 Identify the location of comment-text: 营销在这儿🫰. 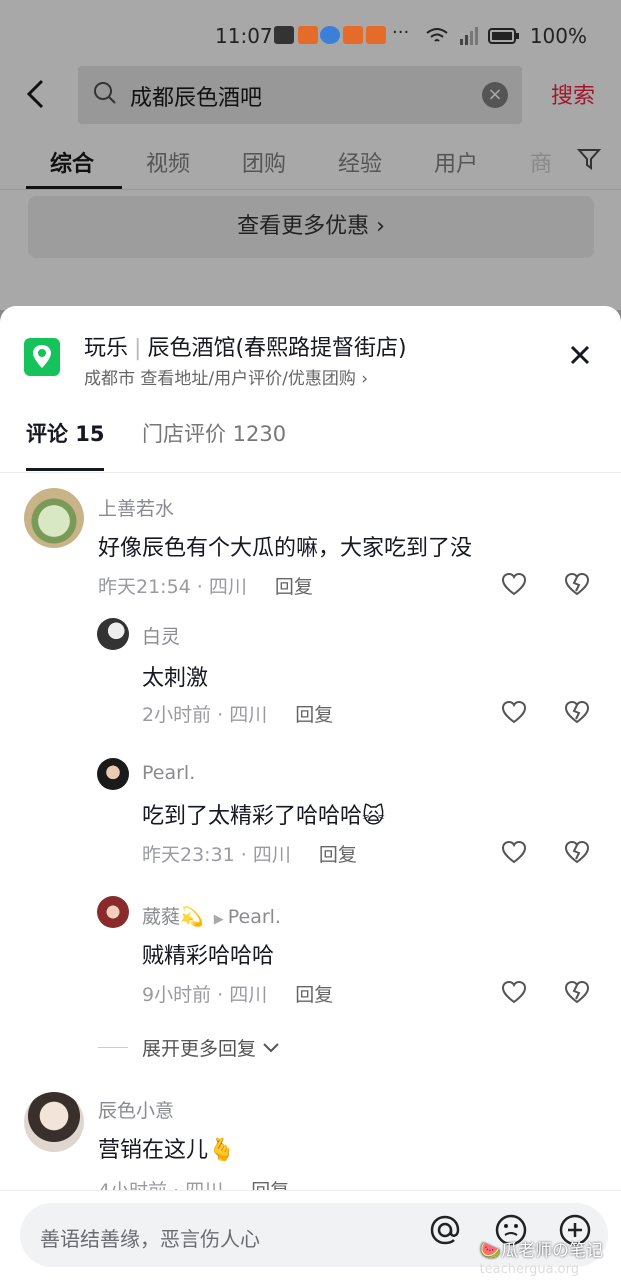
(167, 1150).